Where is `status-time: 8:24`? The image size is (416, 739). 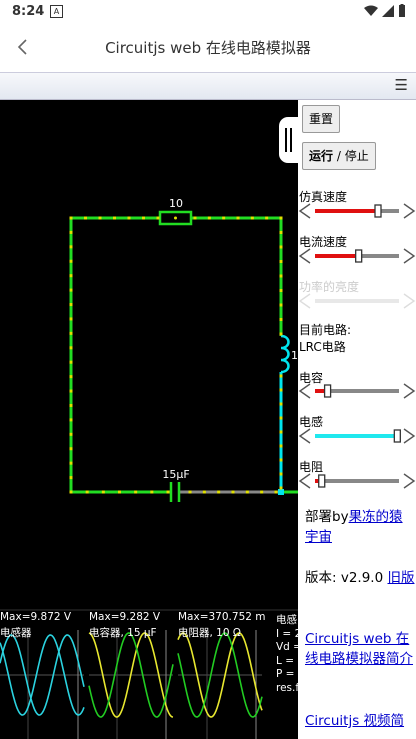
status-time: 8:24 is located at coordinates (28, 11).